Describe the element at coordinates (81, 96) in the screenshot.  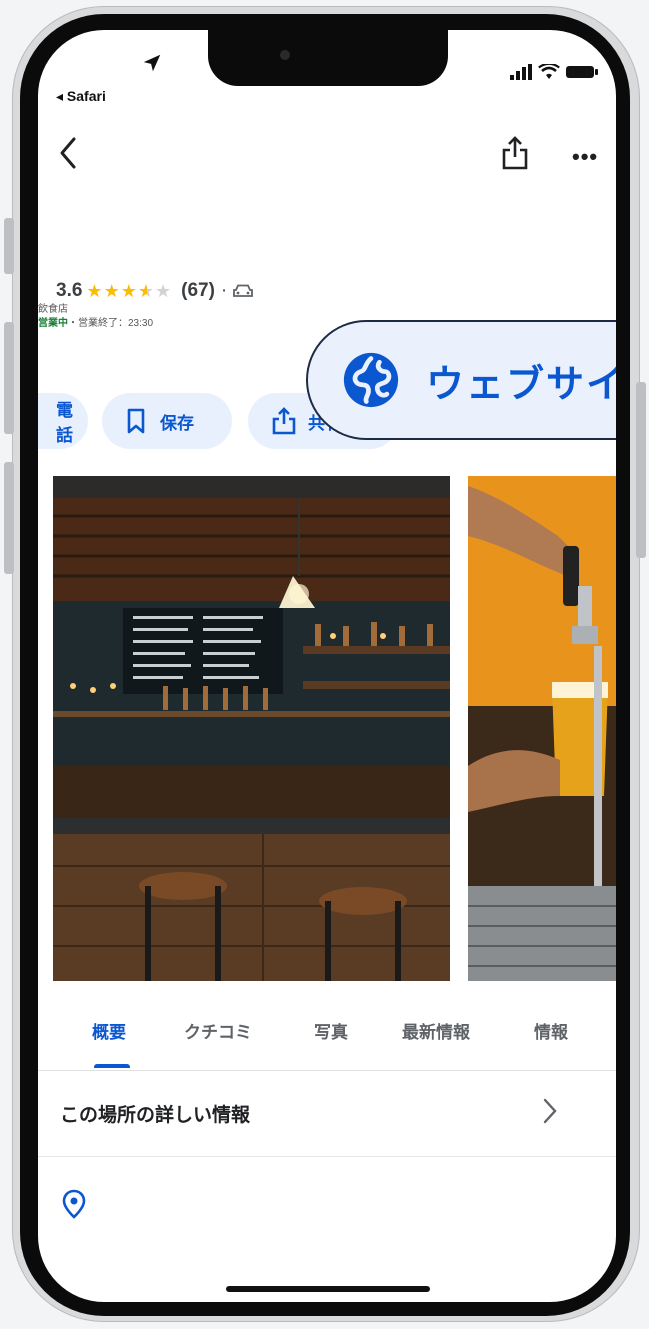
I see `back-to-safari-link: ◂ Safari` at that location.